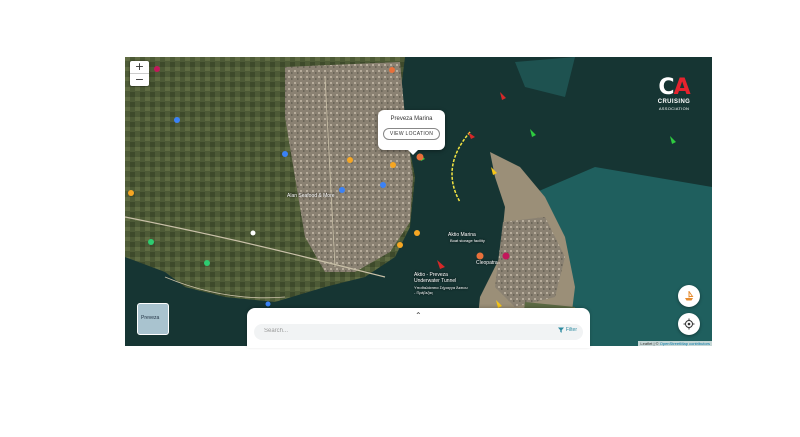 The height and width of the screenshot is (437, 800). I want to click on search-bar: Filter, so click(418, 332).